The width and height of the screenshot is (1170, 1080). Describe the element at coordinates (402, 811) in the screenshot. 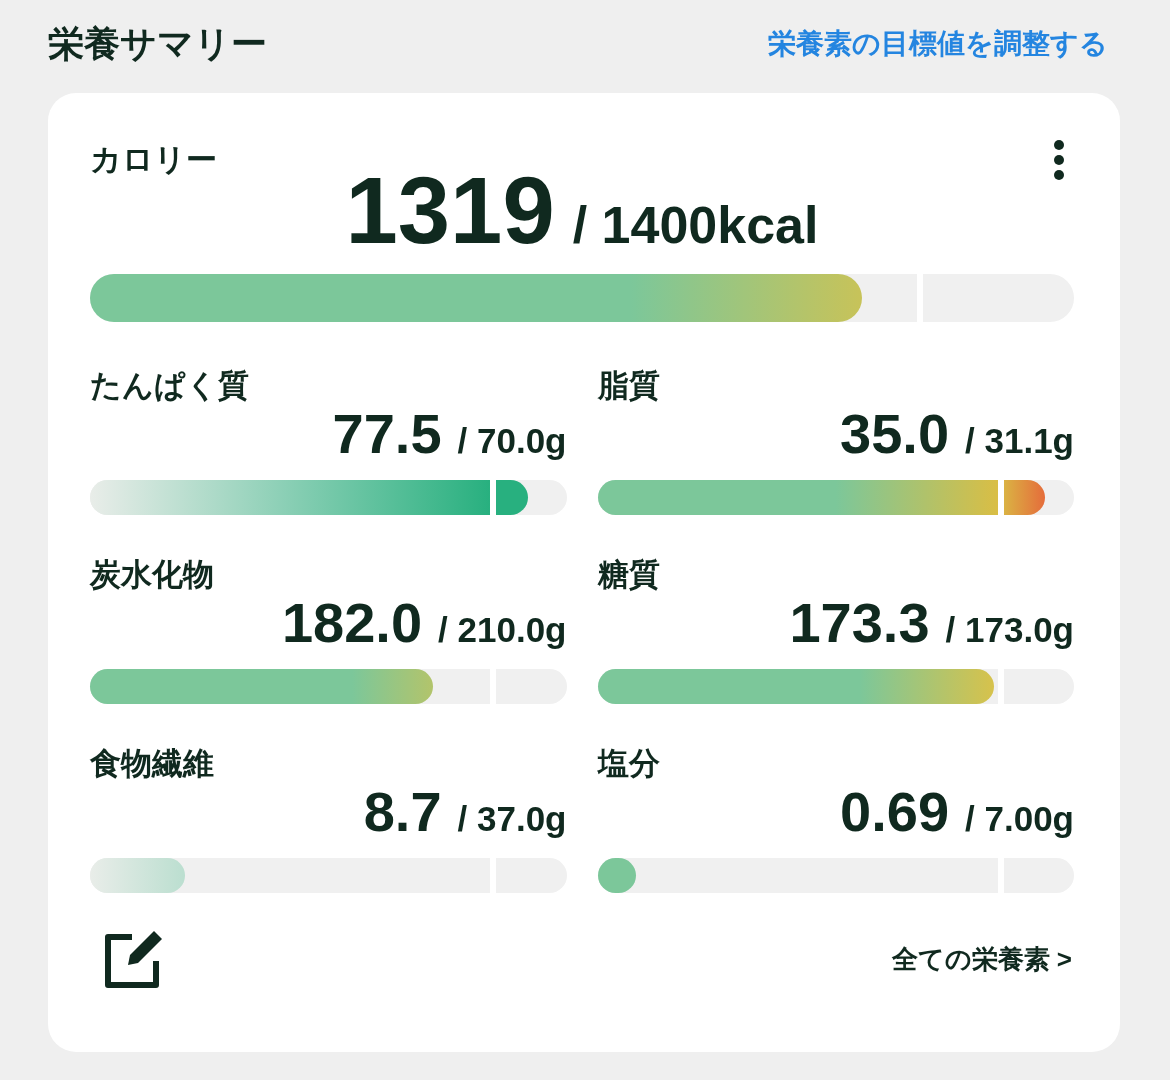

I see `nutrient-value: 8.7` at that location.